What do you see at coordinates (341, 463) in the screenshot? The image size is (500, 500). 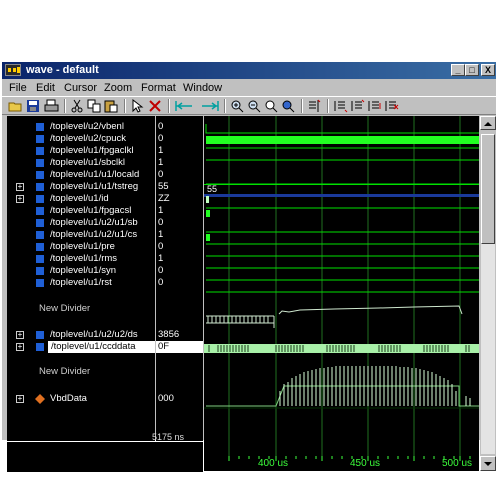 I see `time-ruler: 400 us 450 us 500 us` at bounding box center [341, 463].